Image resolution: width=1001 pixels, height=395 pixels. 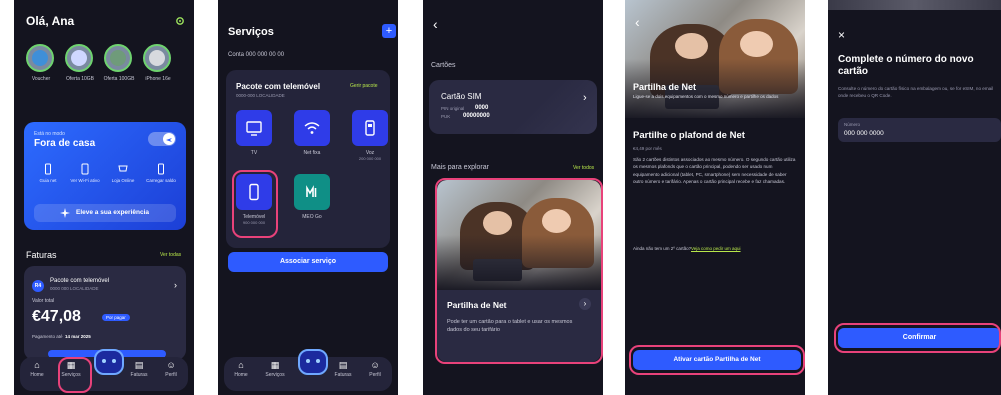 What do you see at coordinates (482, 108) in the screenshot?
I see `pin-value: 0000` at bounding box center [482, 108].